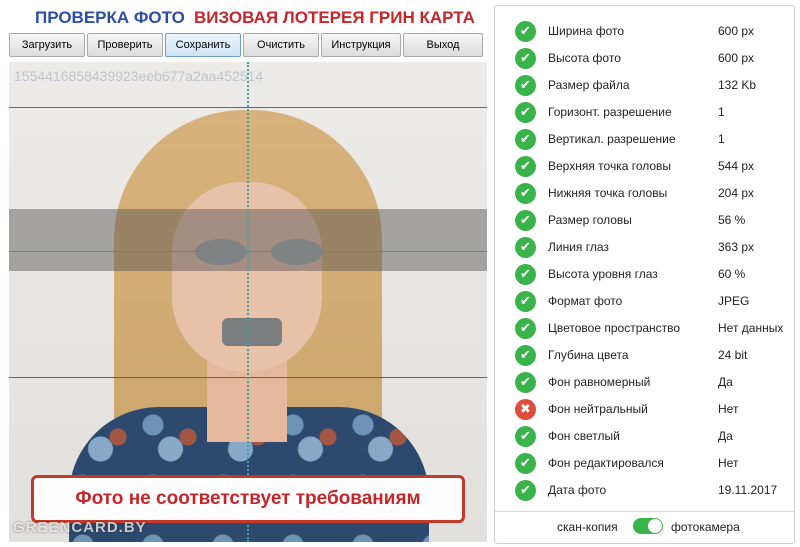 Image resolution: width=800 pixels, height=547 pixels. I want to click on header: ПРОВЕРКА ФОТО ВИЗОВАЯ ЛОТЕРЕЯ ГРИН КАРТА, so click(248, 19).